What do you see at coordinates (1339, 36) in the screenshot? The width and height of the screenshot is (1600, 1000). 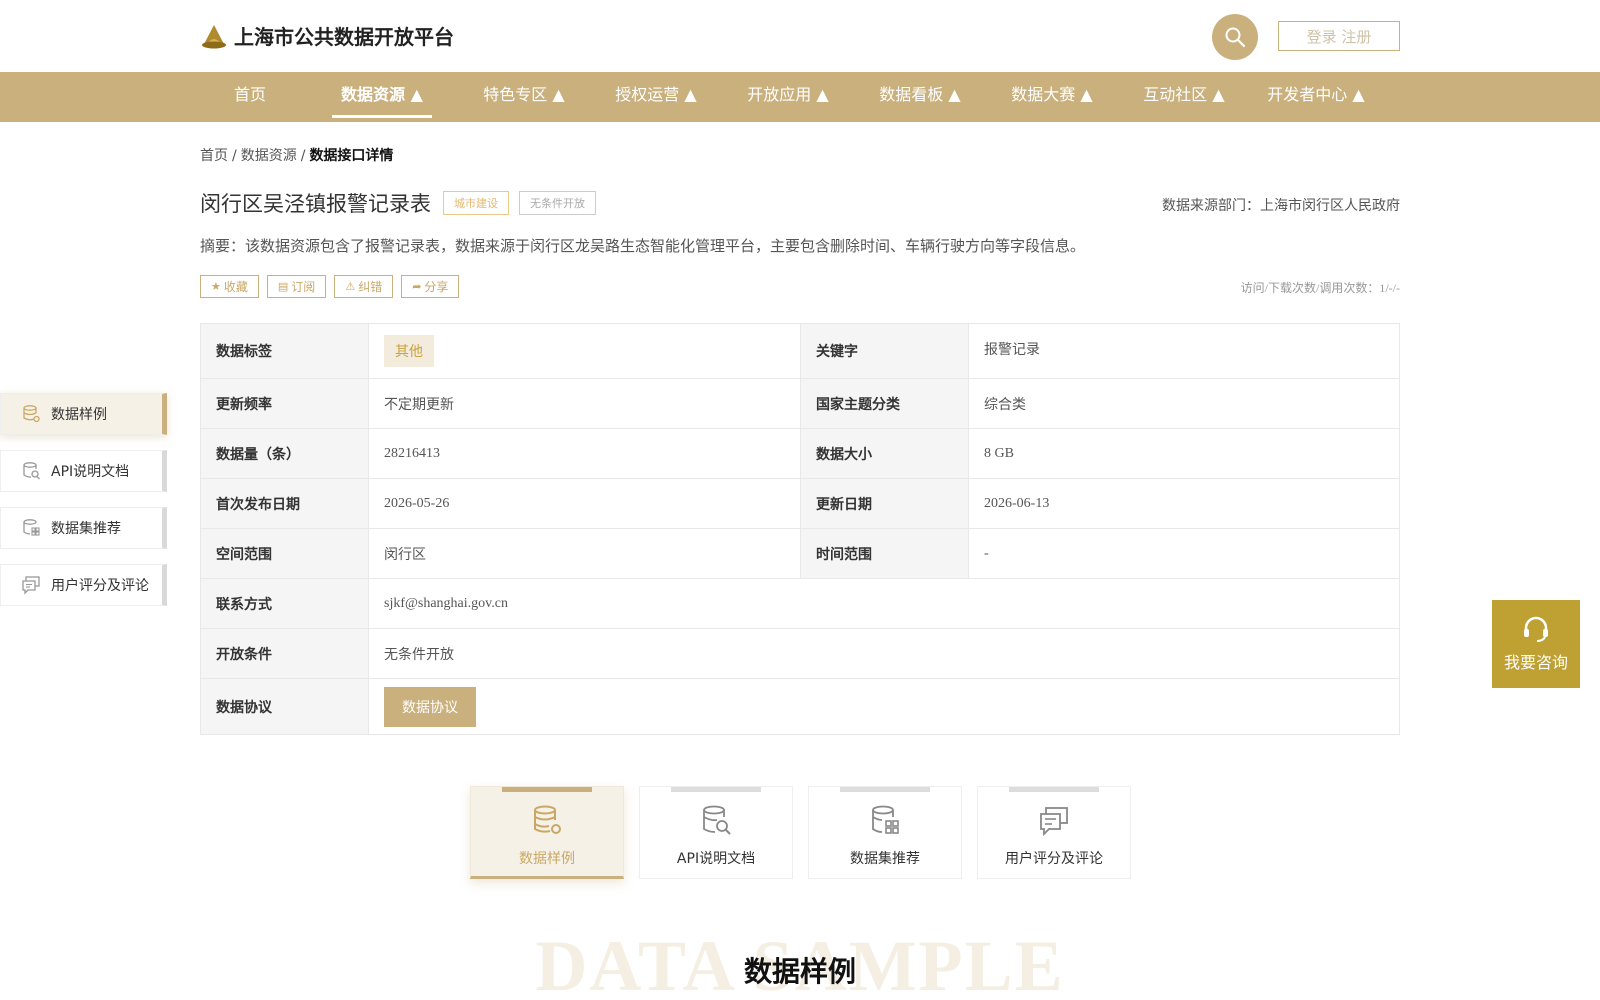 I see `login-register-button: 登录 注册` at bounding box center [1339, 36].